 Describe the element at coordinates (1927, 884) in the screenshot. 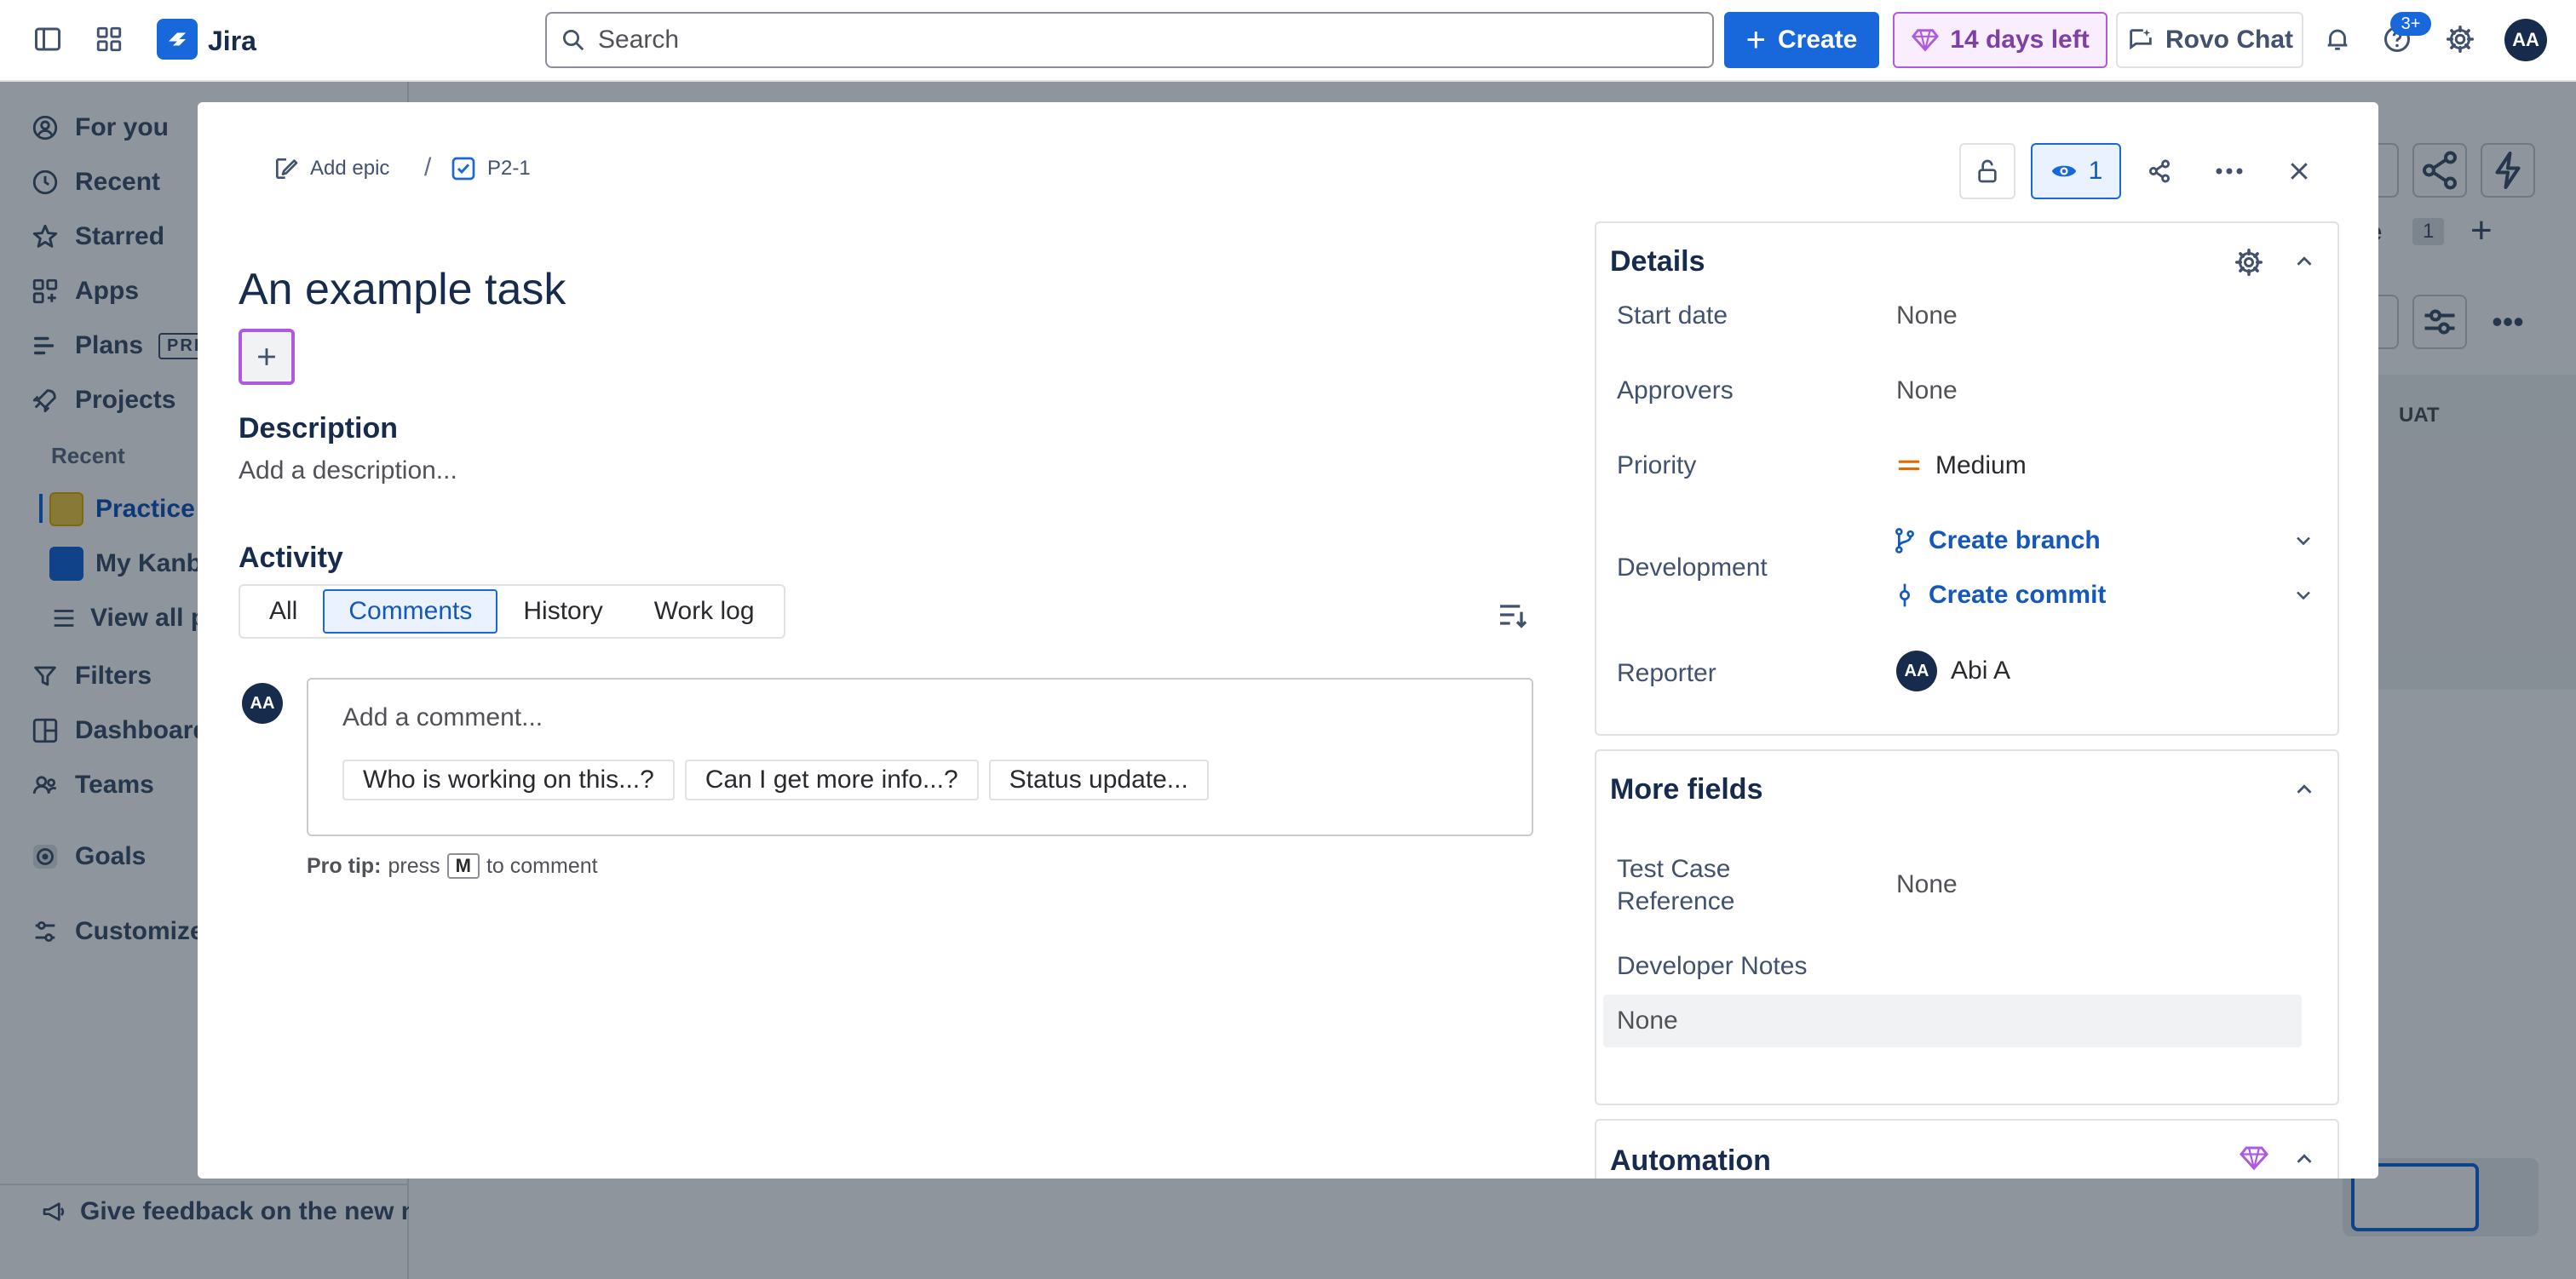

I see `test-case-value: None` at that location.